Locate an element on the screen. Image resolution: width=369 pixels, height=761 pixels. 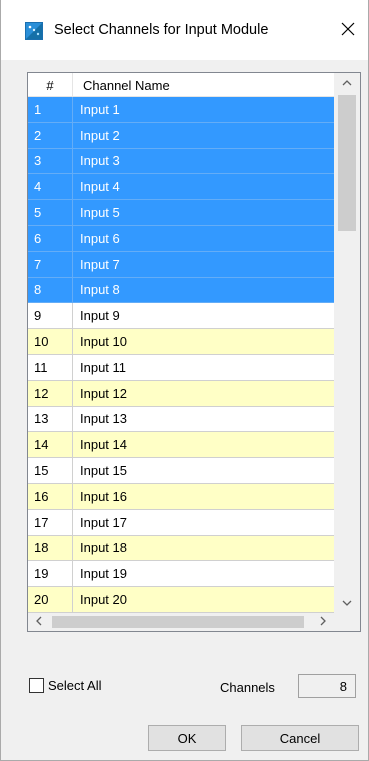
chevron-left-icon is located at coordinates (39, 622).